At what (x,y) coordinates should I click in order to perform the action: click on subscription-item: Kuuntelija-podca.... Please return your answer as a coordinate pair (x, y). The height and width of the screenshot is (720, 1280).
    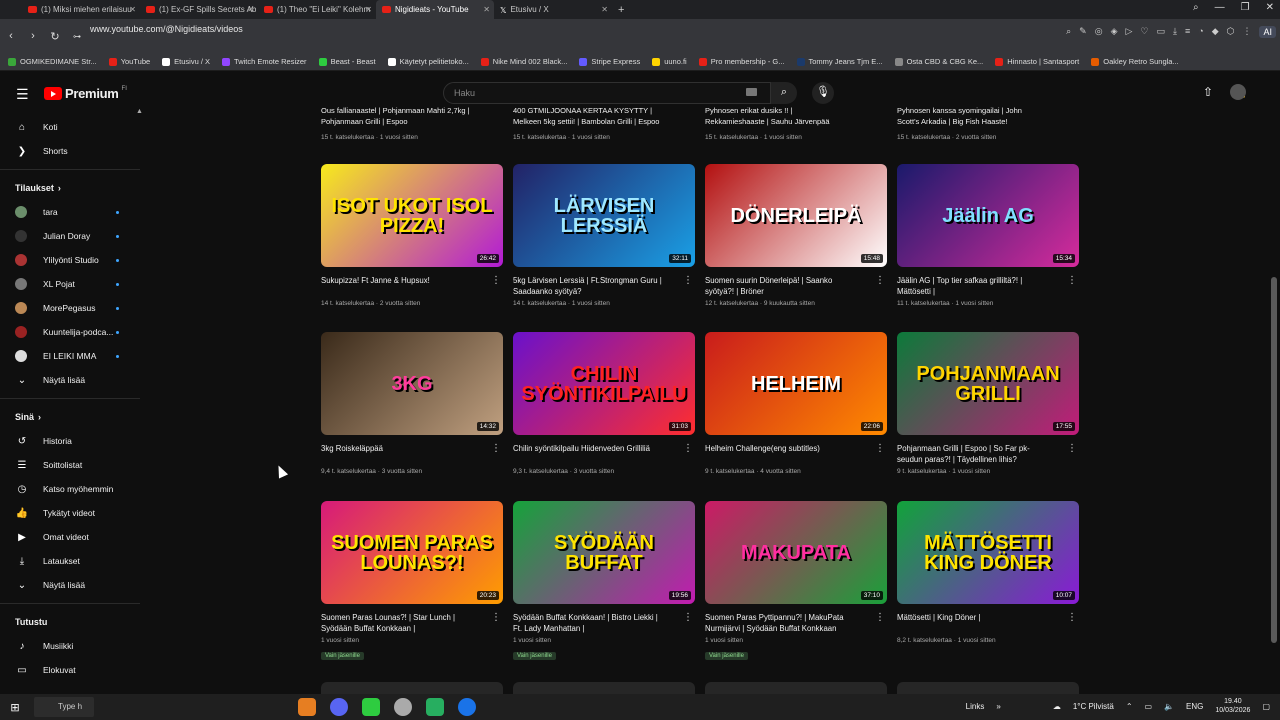
    Looking at the image, I should click on (70, 332).